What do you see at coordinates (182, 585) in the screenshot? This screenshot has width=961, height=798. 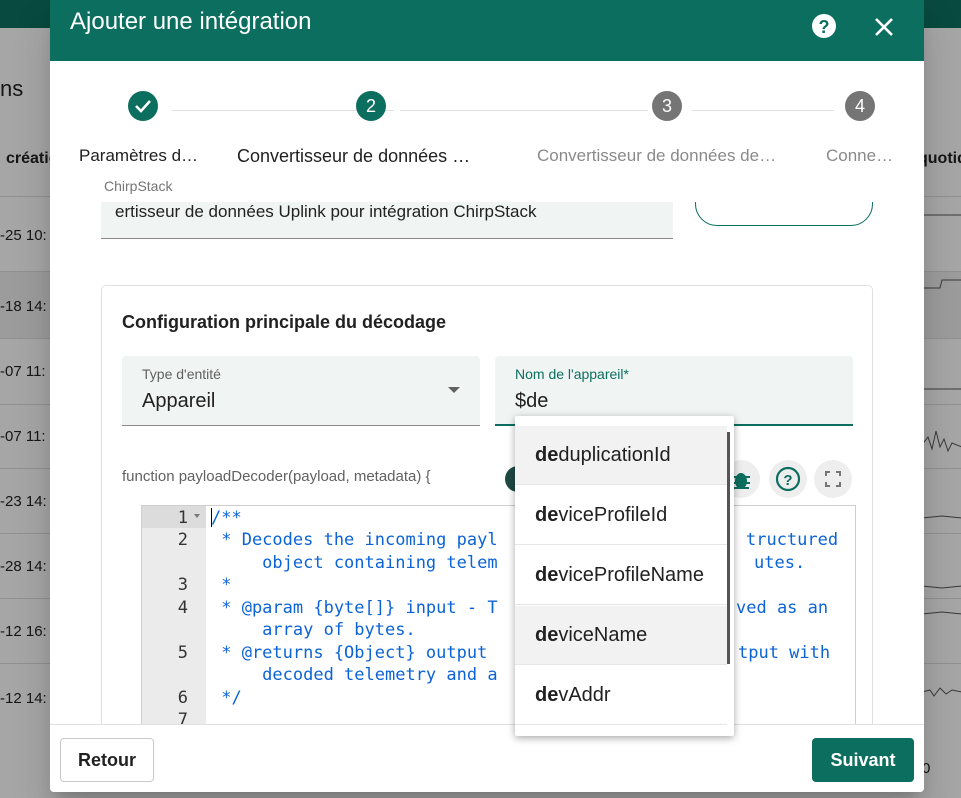 I see `line-number: 3` at bounding box center [182, 585].